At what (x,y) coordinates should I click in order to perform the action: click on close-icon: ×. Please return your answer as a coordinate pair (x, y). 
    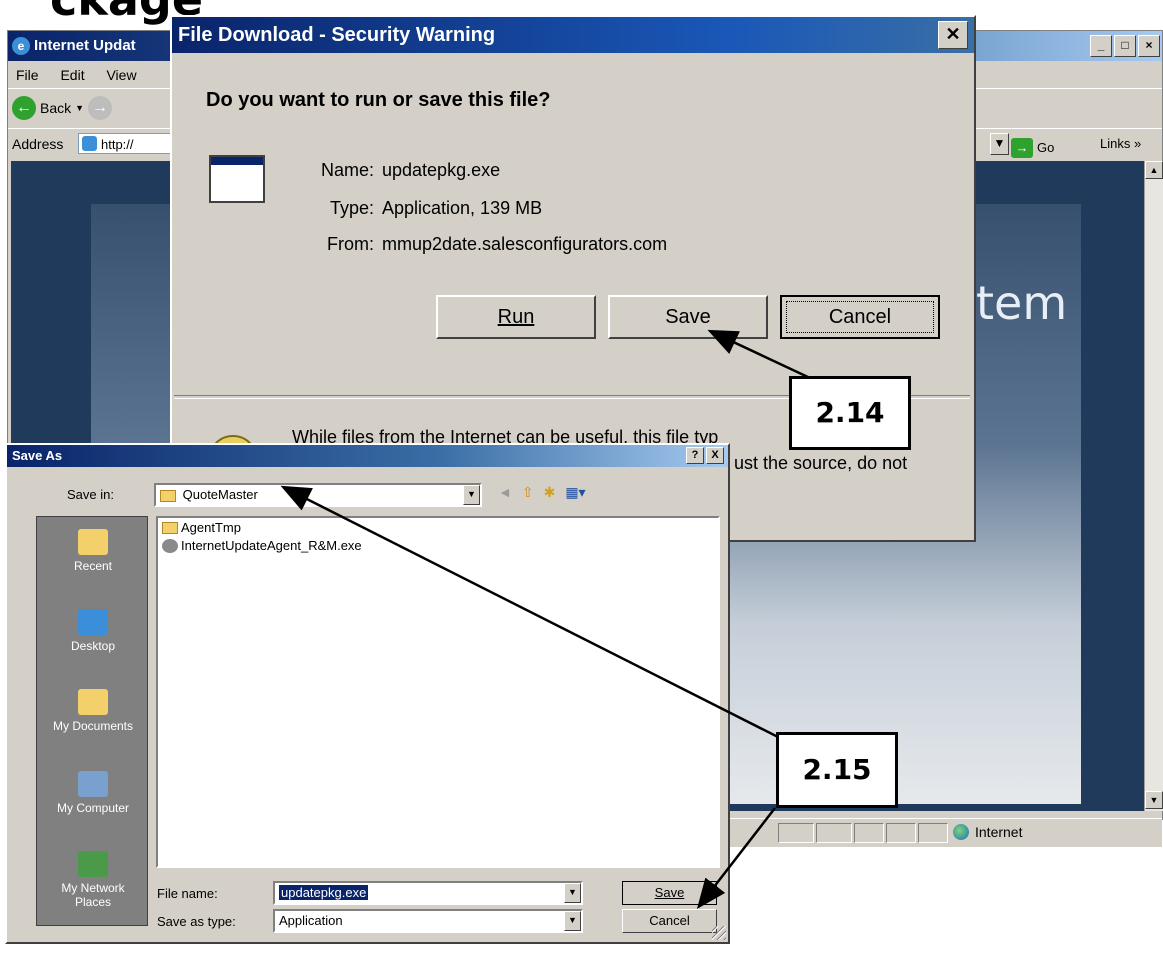
    Looking at the image, I should click on (1149, 46).